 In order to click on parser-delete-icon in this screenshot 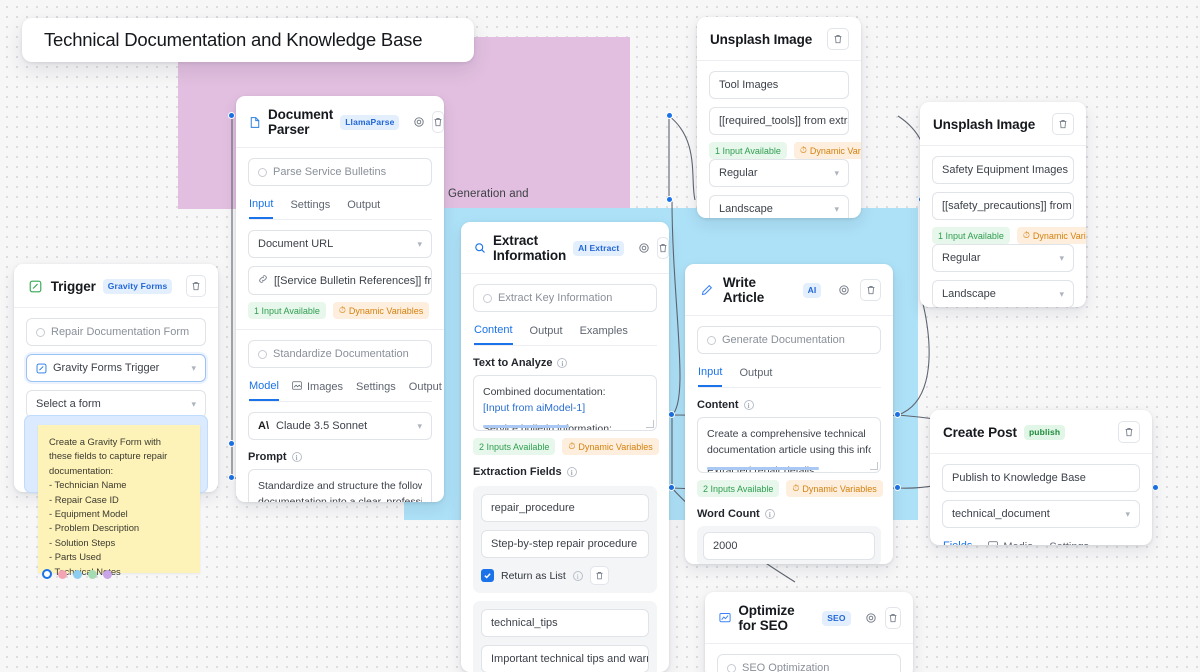, I will do `click(438, 122)`.